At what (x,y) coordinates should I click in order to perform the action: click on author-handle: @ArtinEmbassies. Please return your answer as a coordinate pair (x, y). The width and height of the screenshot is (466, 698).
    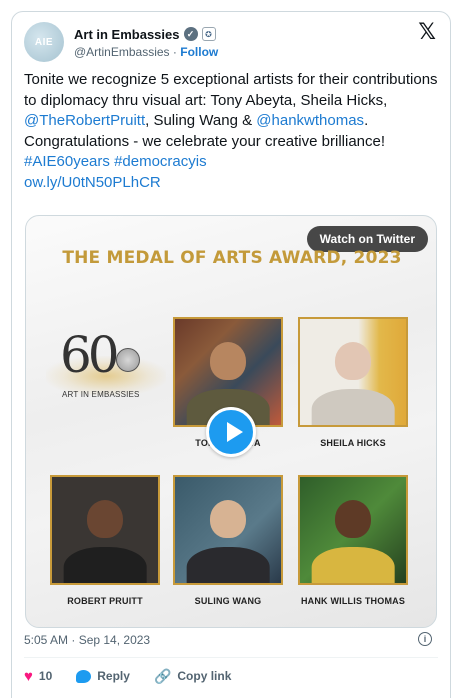
    Looking at the image, I should click on (122, 52).